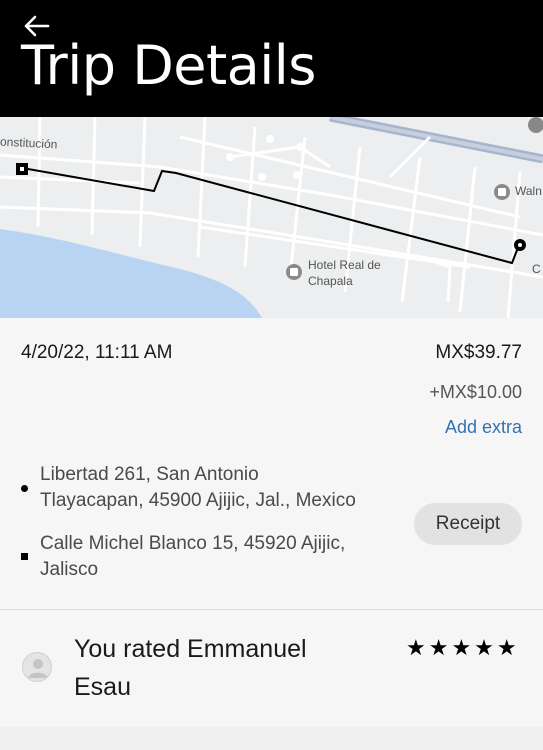 The height and width of the screenshot is (750, 543). I want to click on store-poi-icon, so click(535, 125).